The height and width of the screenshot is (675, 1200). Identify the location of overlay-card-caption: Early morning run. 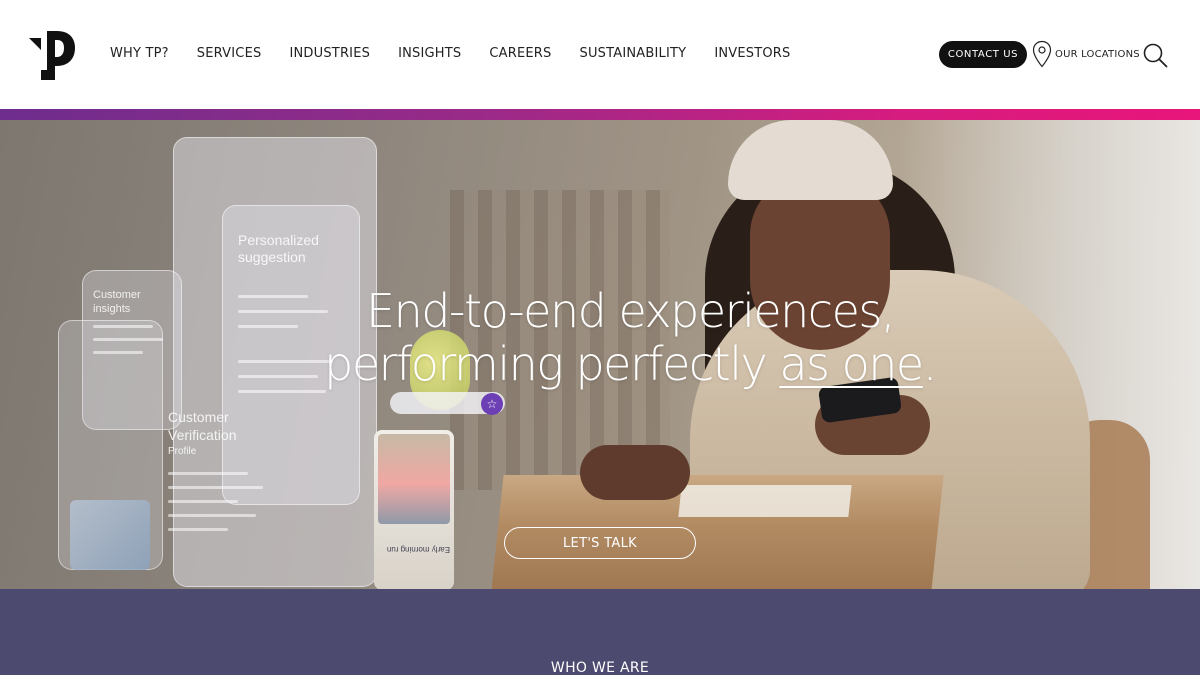
(418, 549).